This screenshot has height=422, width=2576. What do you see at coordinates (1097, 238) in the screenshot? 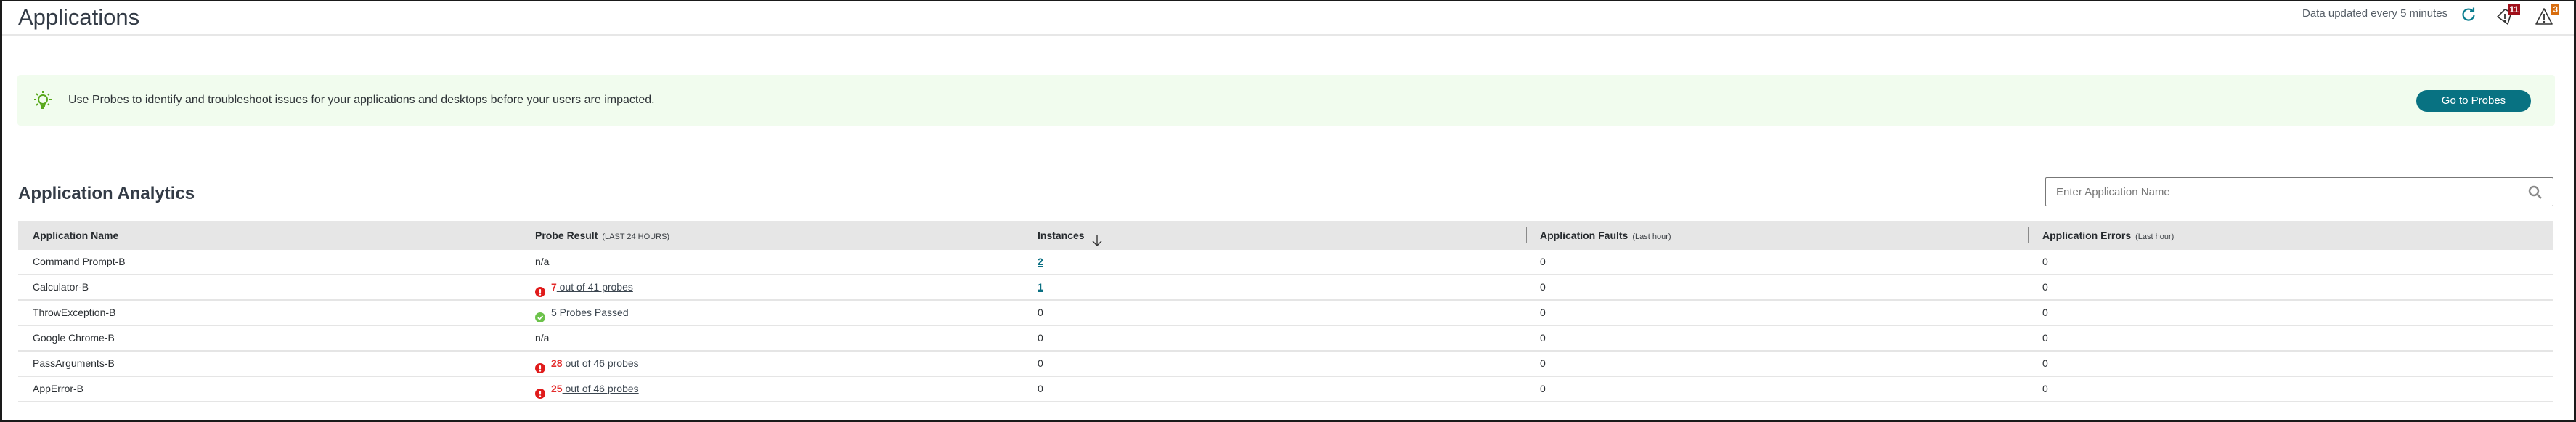
I see `sort-descending-icon` at bounding box center [1097, 238].